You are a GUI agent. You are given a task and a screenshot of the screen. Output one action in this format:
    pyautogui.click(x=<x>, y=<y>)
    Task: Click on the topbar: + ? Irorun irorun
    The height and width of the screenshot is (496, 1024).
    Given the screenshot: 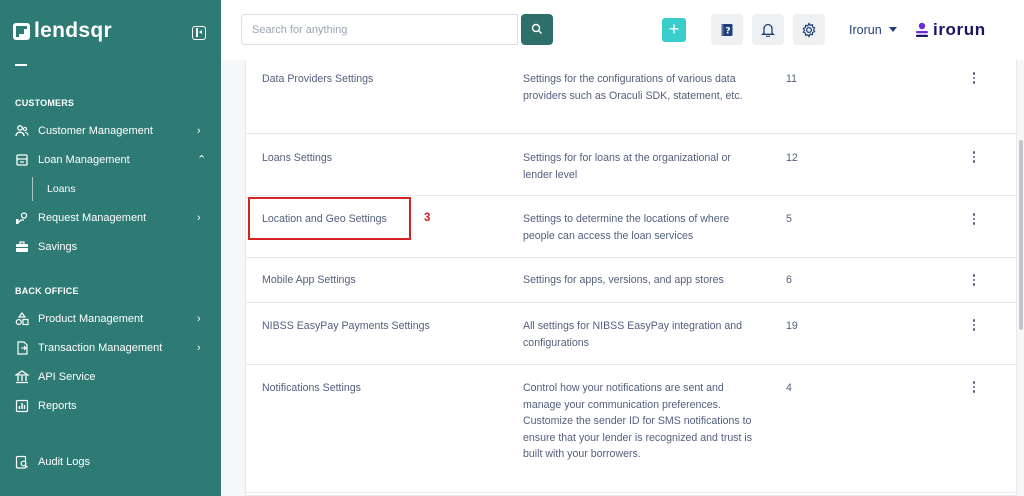 What is the action you would take?
    pyautogui.click(x=622, y=30)
    